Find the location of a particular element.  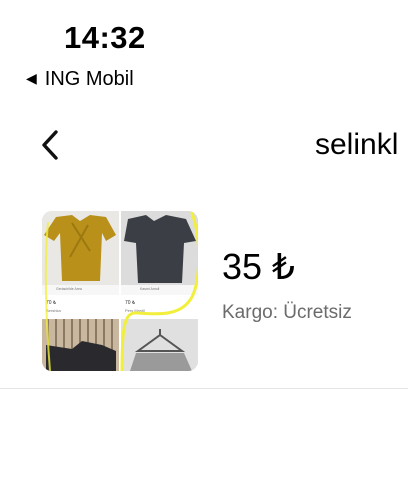

back-button is located at coordinates (51, 146).